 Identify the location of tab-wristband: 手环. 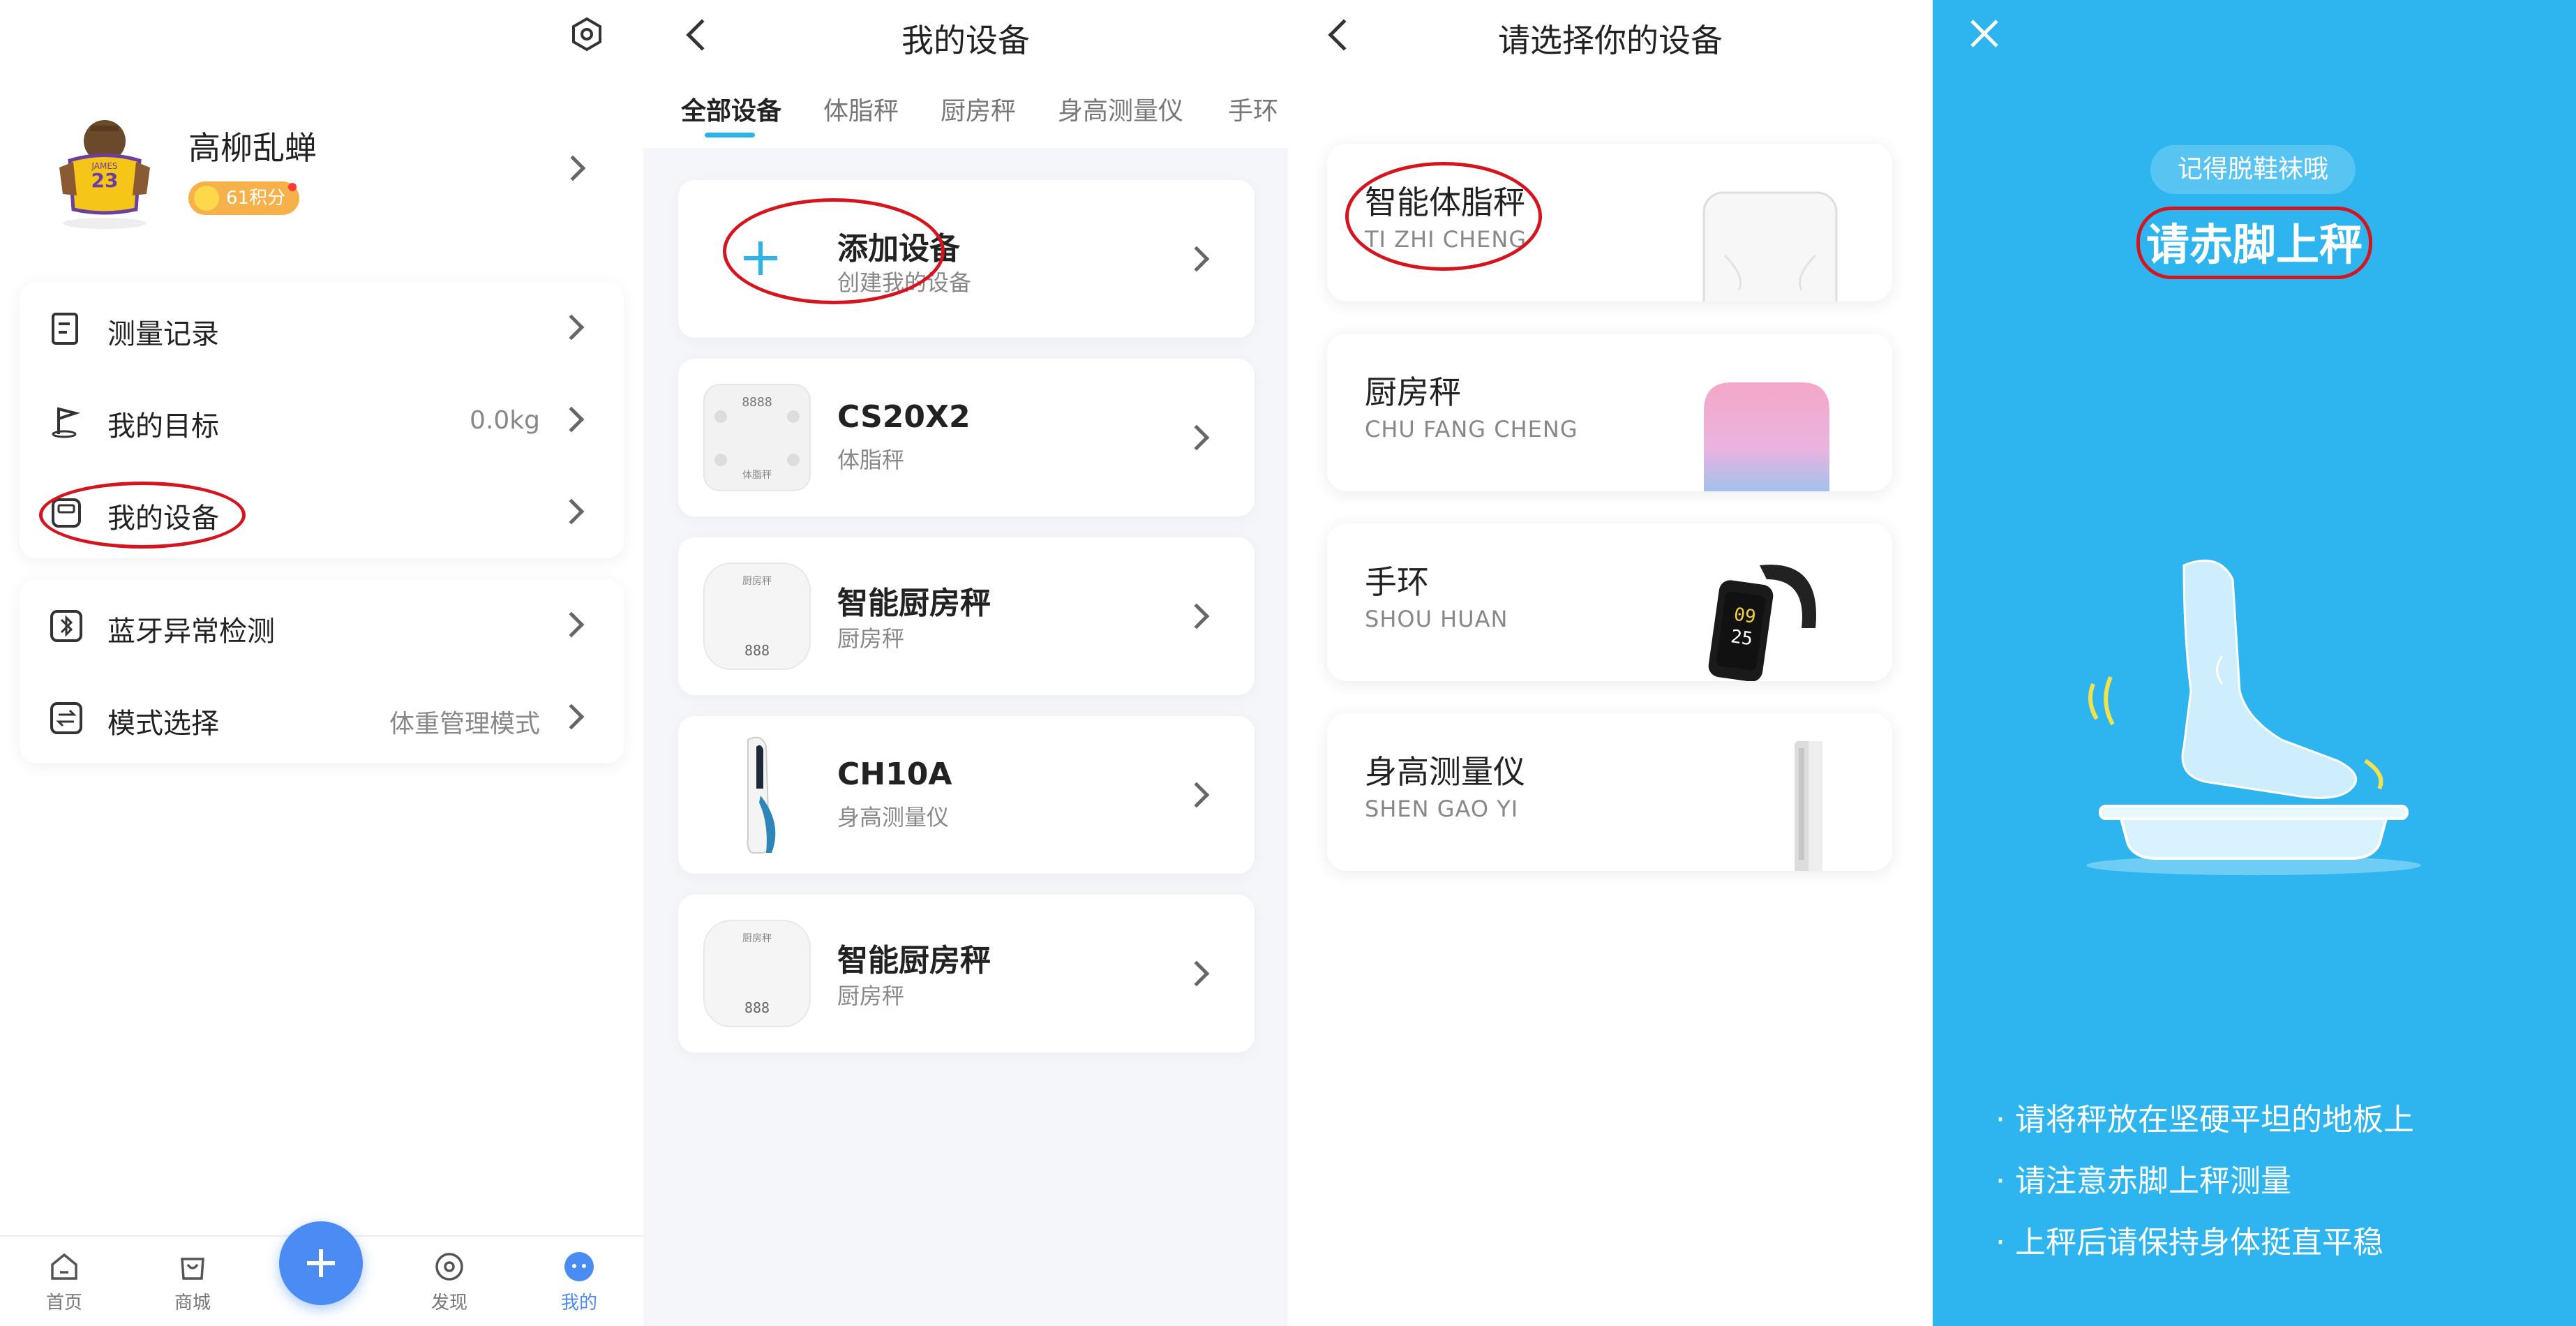
(1253, 109).